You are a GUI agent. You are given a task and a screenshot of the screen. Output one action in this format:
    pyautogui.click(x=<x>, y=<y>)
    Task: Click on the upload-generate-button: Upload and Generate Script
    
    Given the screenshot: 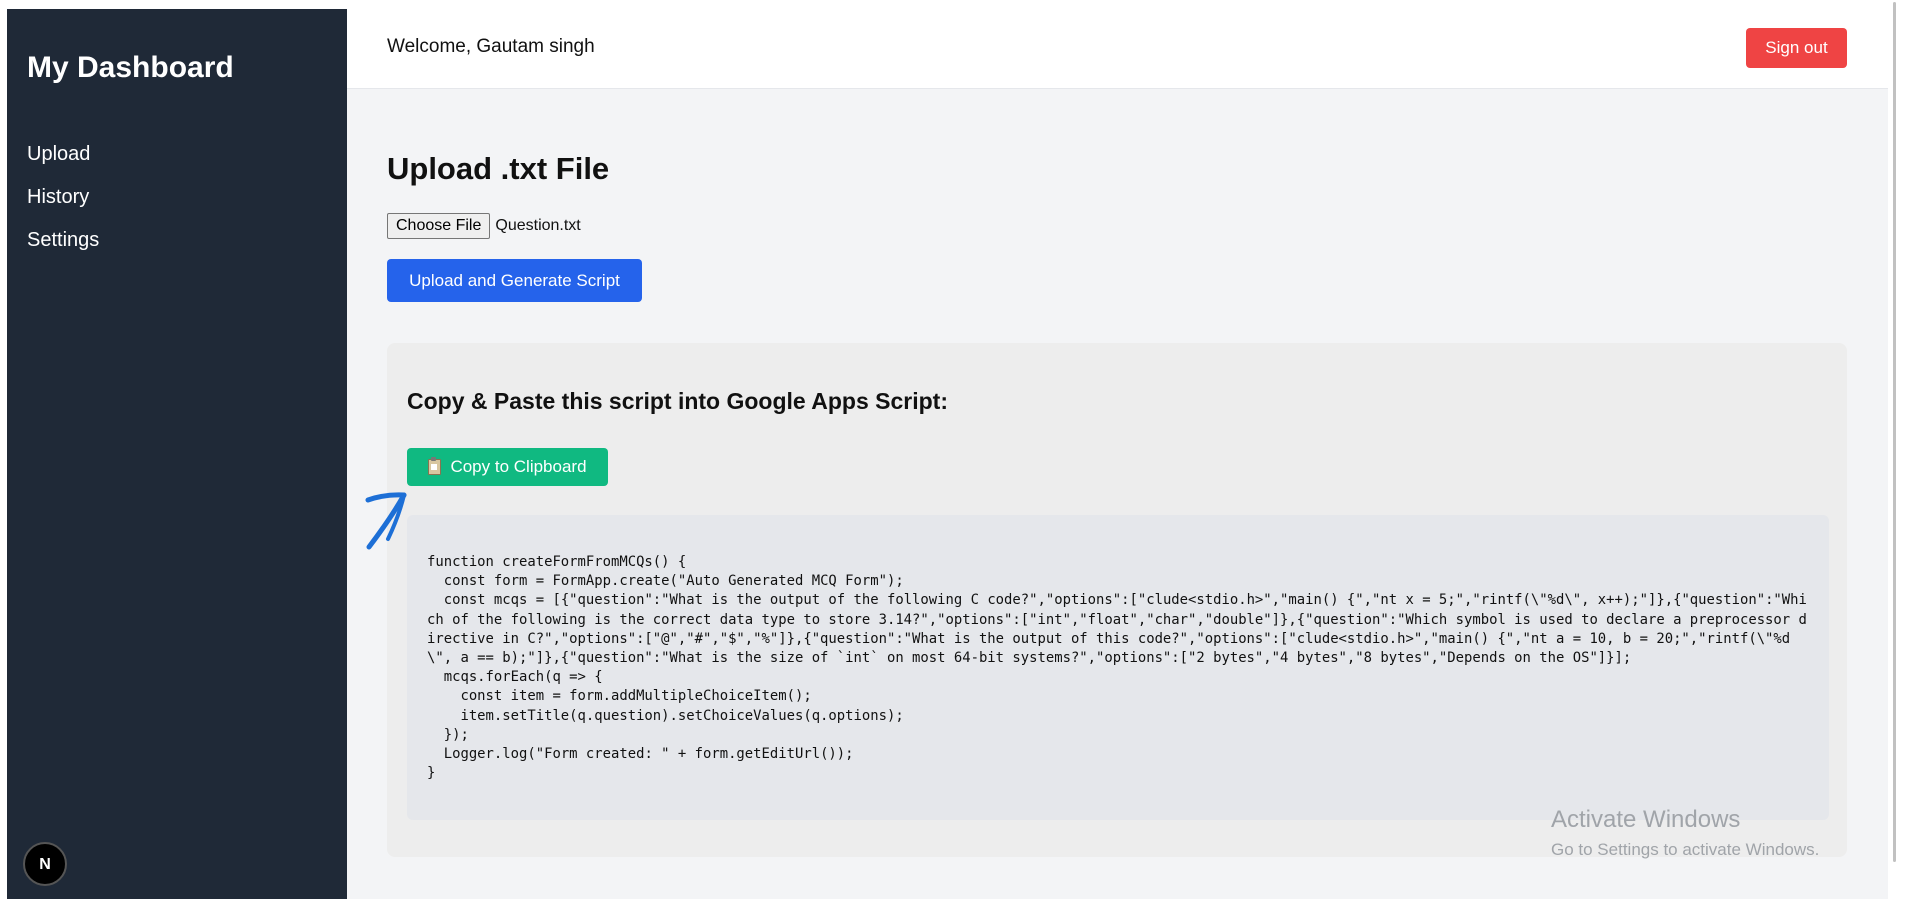 What is the action you would take?
    pyautogui.click(x=514, y=280)
    